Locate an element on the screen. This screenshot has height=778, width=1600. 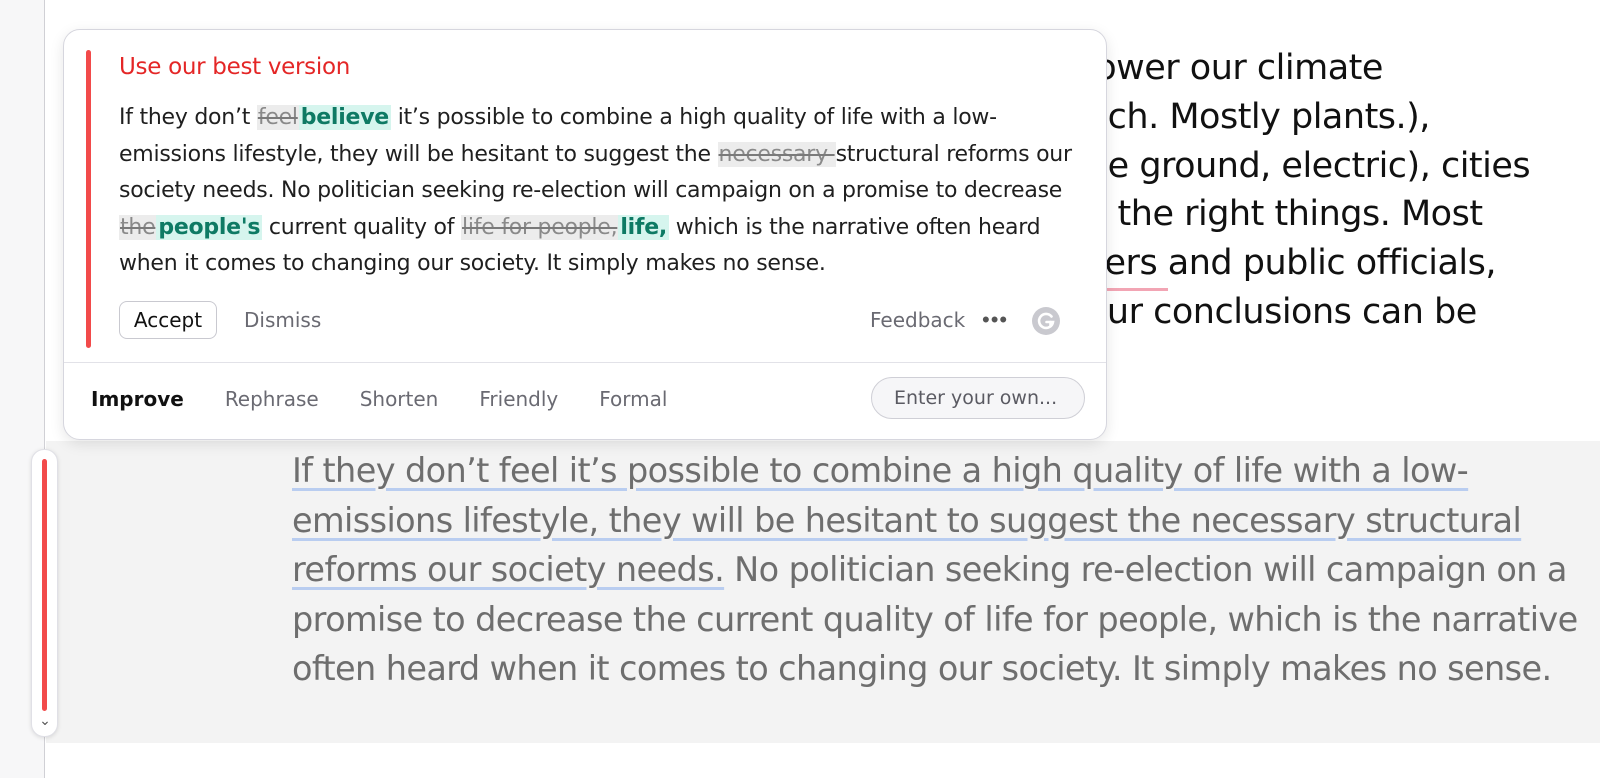
more-dots-icon: ••• is located at coordinates (995, 320).